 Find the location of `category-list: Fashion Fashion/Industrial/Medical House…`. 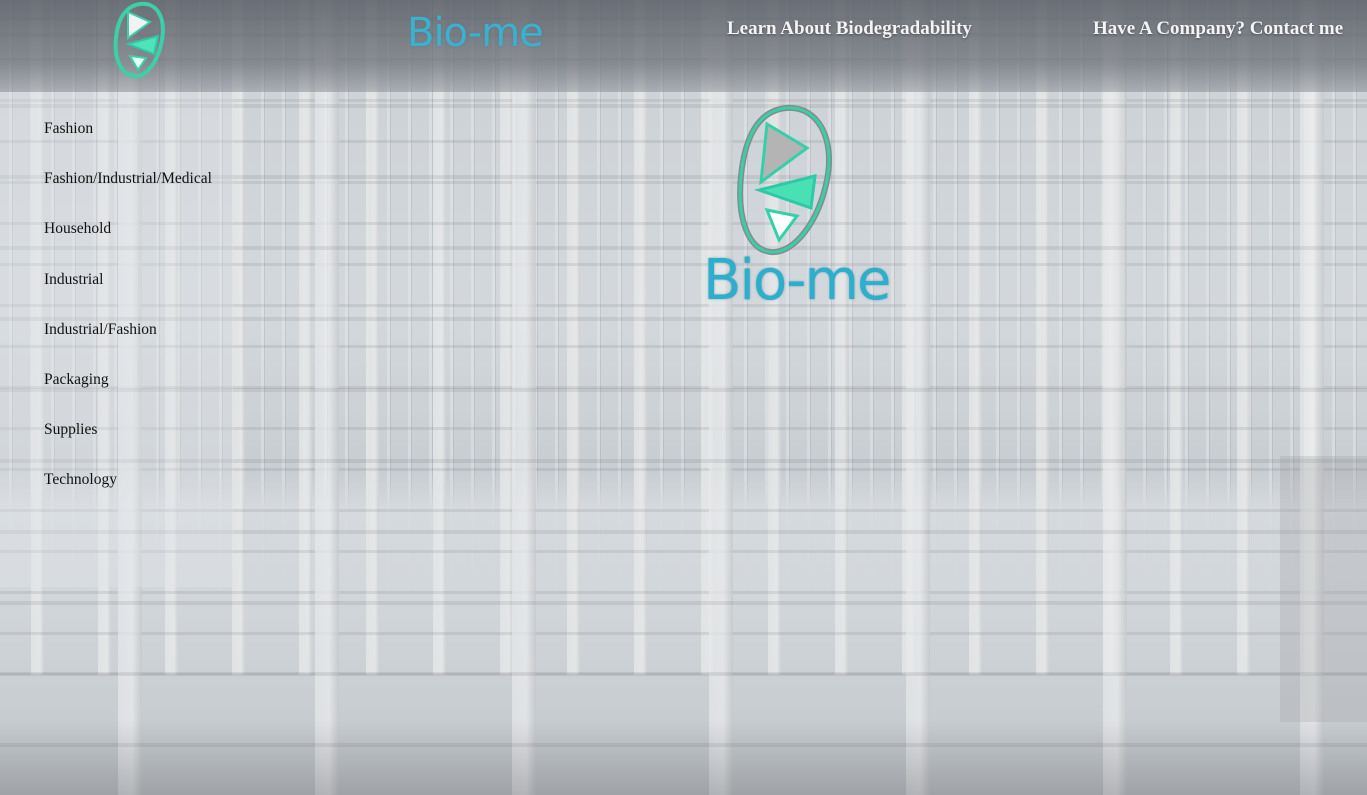

category-list: Fashion Fashion/Industrial/Medical House… is located at coordinates (128, 321).